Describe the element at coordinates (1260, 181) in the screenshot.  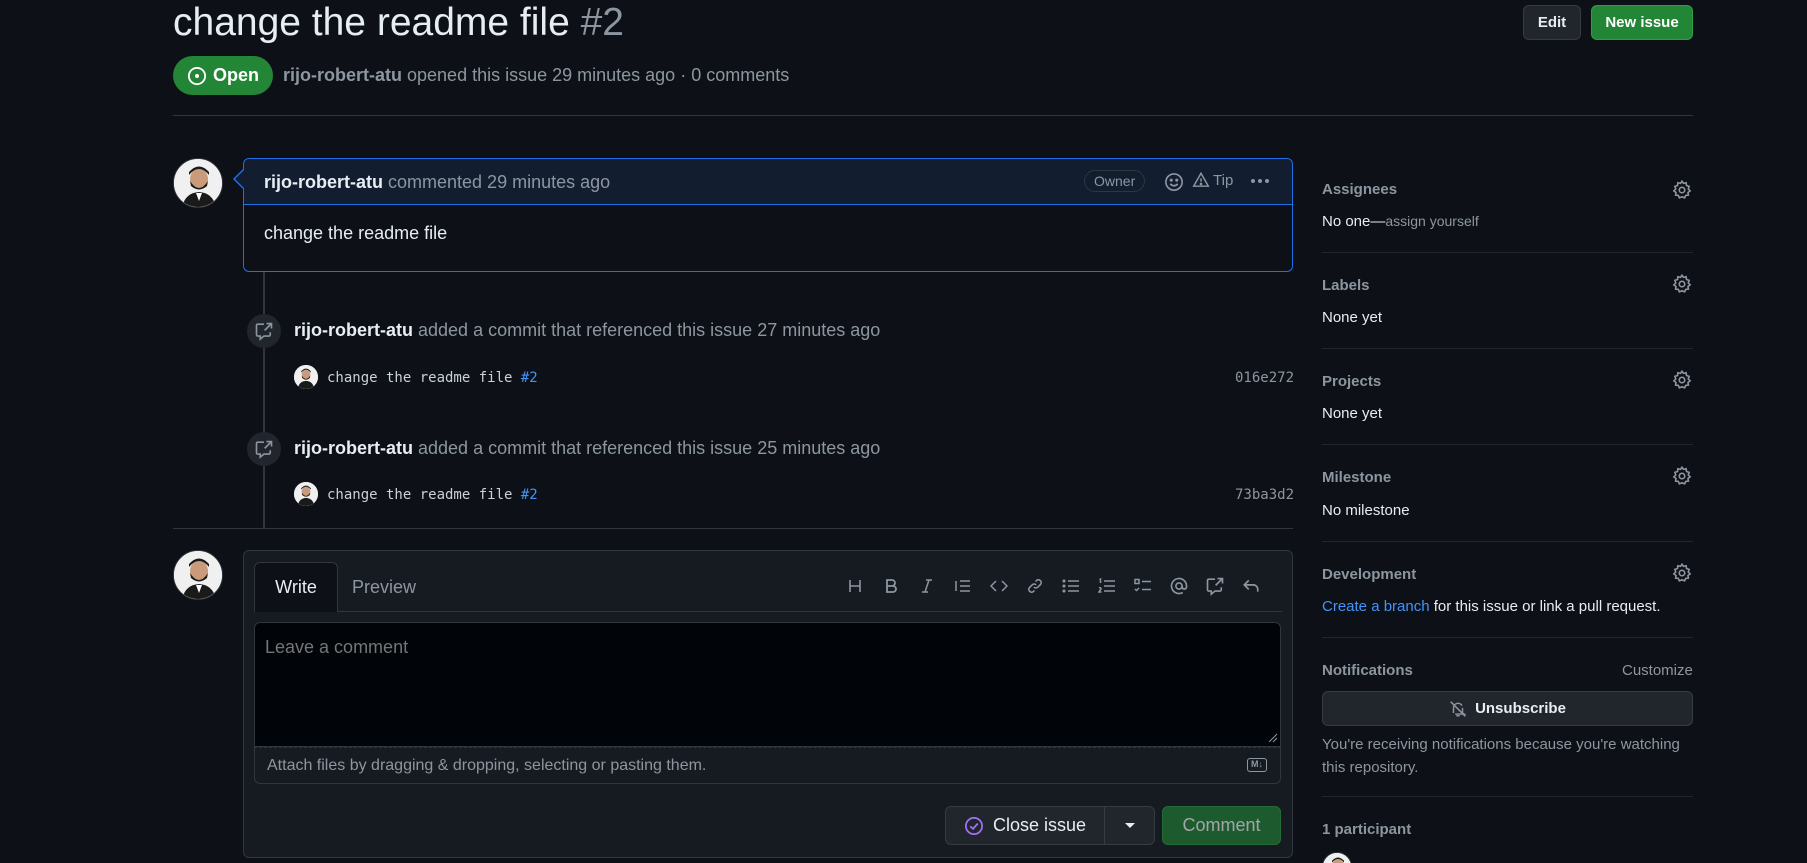
I see `kebab-menu-icon` at that location.